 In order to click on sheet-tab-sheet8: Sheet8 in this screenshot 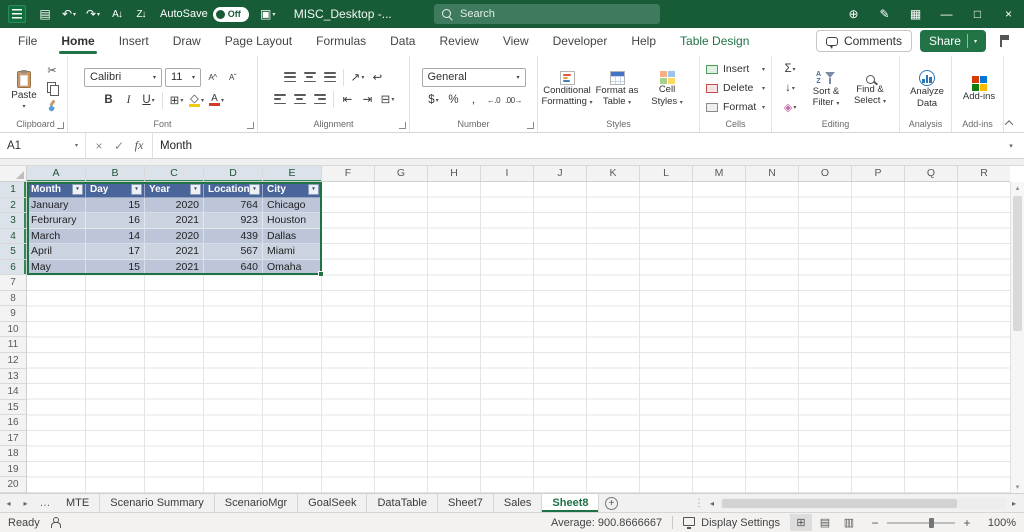, I will do `click(571, 503)`.